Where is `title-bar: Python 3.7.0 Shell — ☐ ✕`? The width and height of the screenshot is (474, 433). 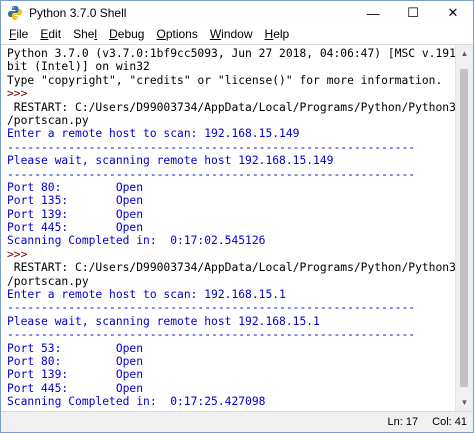
title-bar: Python 3.7.0 Shell — ☐ ✕ is located at coordinates (237, 13).